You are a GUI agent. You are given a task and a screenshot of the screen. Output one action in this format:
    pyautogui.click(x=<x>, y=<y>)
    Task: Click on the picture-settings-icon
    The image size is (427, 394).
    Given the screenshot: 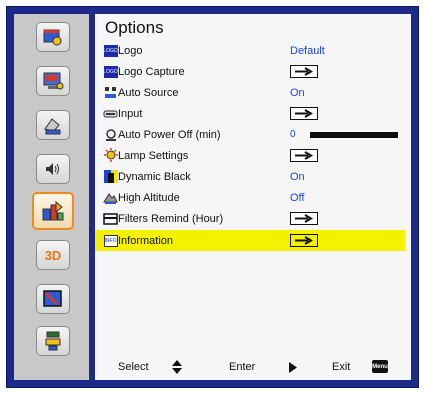 What is the action you would take?
    pyautogui.click(x=52, y=37)
    